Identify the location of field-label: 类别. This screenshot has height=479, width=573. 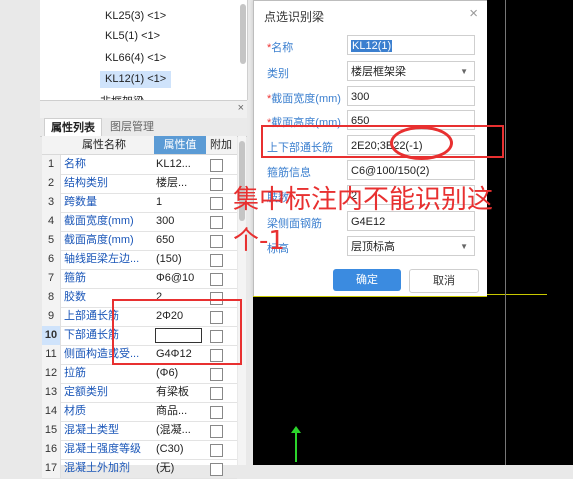
(278, 73).